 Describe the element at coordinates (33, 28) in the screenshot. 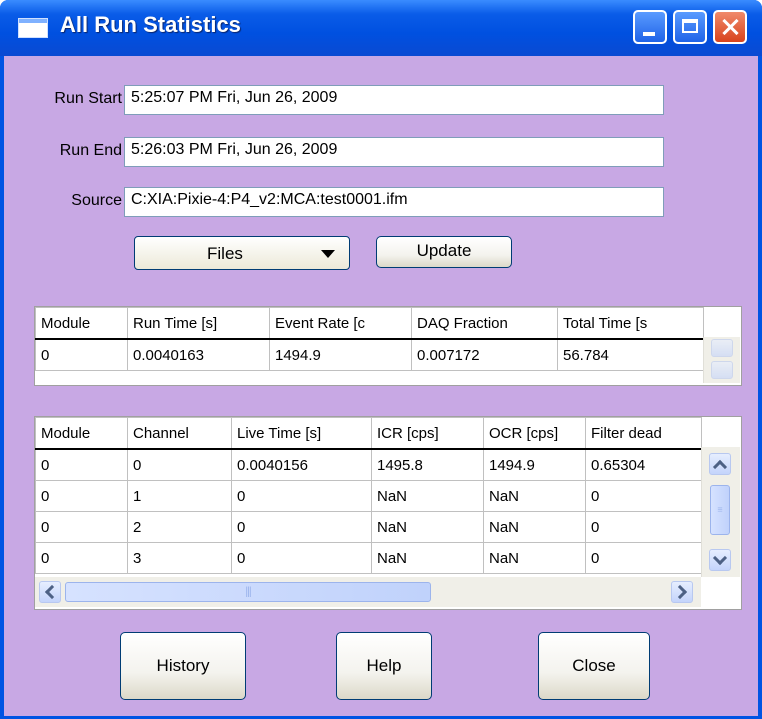

I see `window-icon` at that location.